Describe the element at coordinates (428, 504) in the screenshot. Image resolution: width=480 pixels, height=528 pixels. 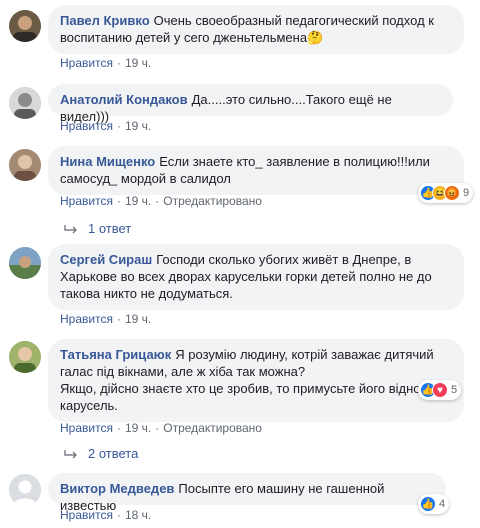
I see `like-reaction-icon: 👍` at that location.